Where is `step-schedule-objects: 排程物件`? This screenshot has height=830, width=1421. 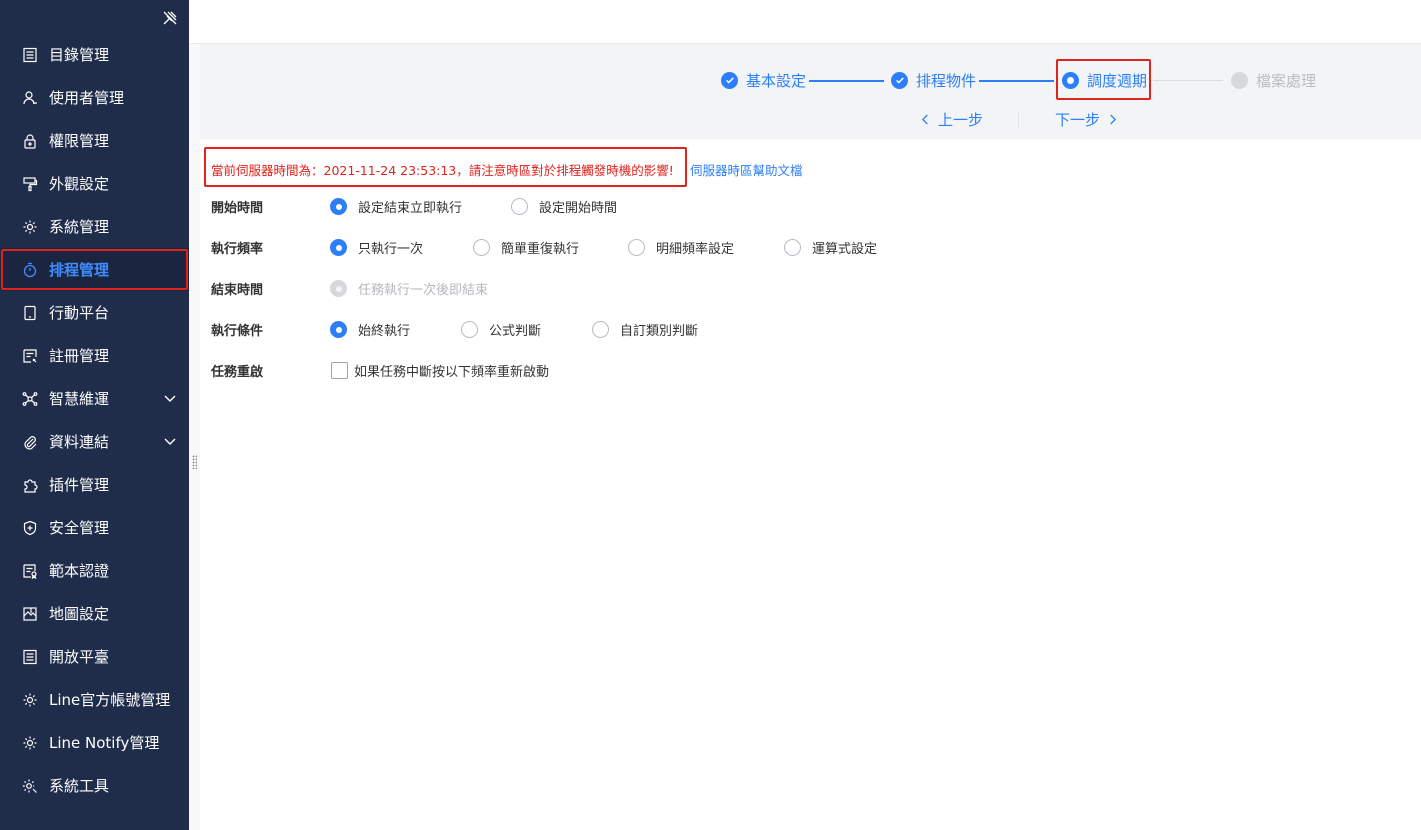
step-schedule-objects: 排程物件 is located at coordinates (933, 80).